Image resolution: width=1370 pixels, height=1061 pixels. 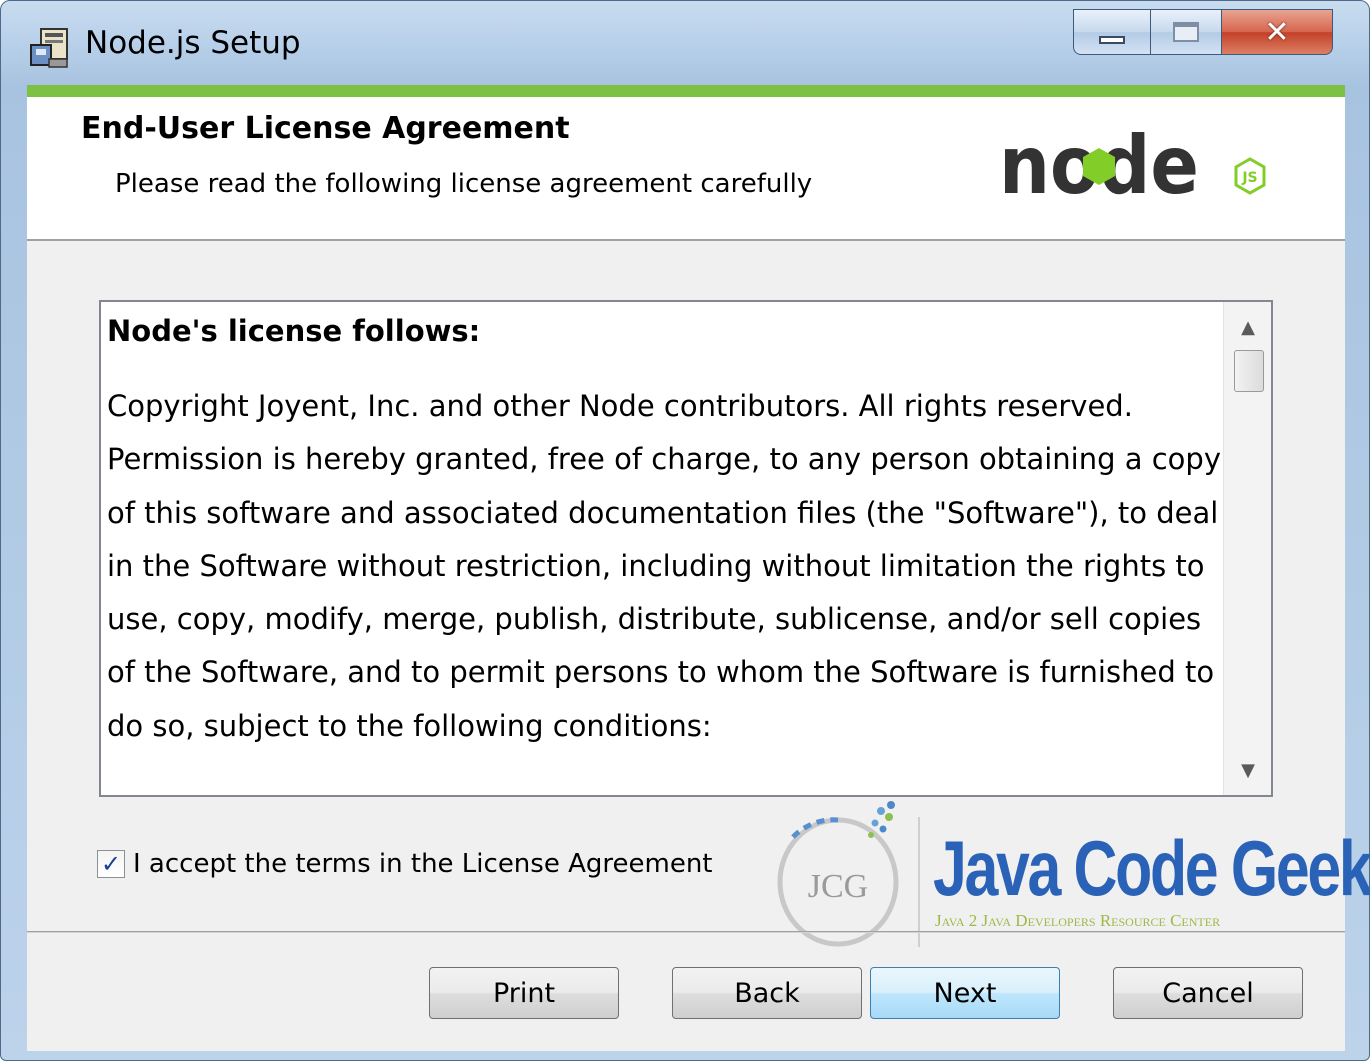 I want to click on minimize-button, so click(x=1112, y=32).